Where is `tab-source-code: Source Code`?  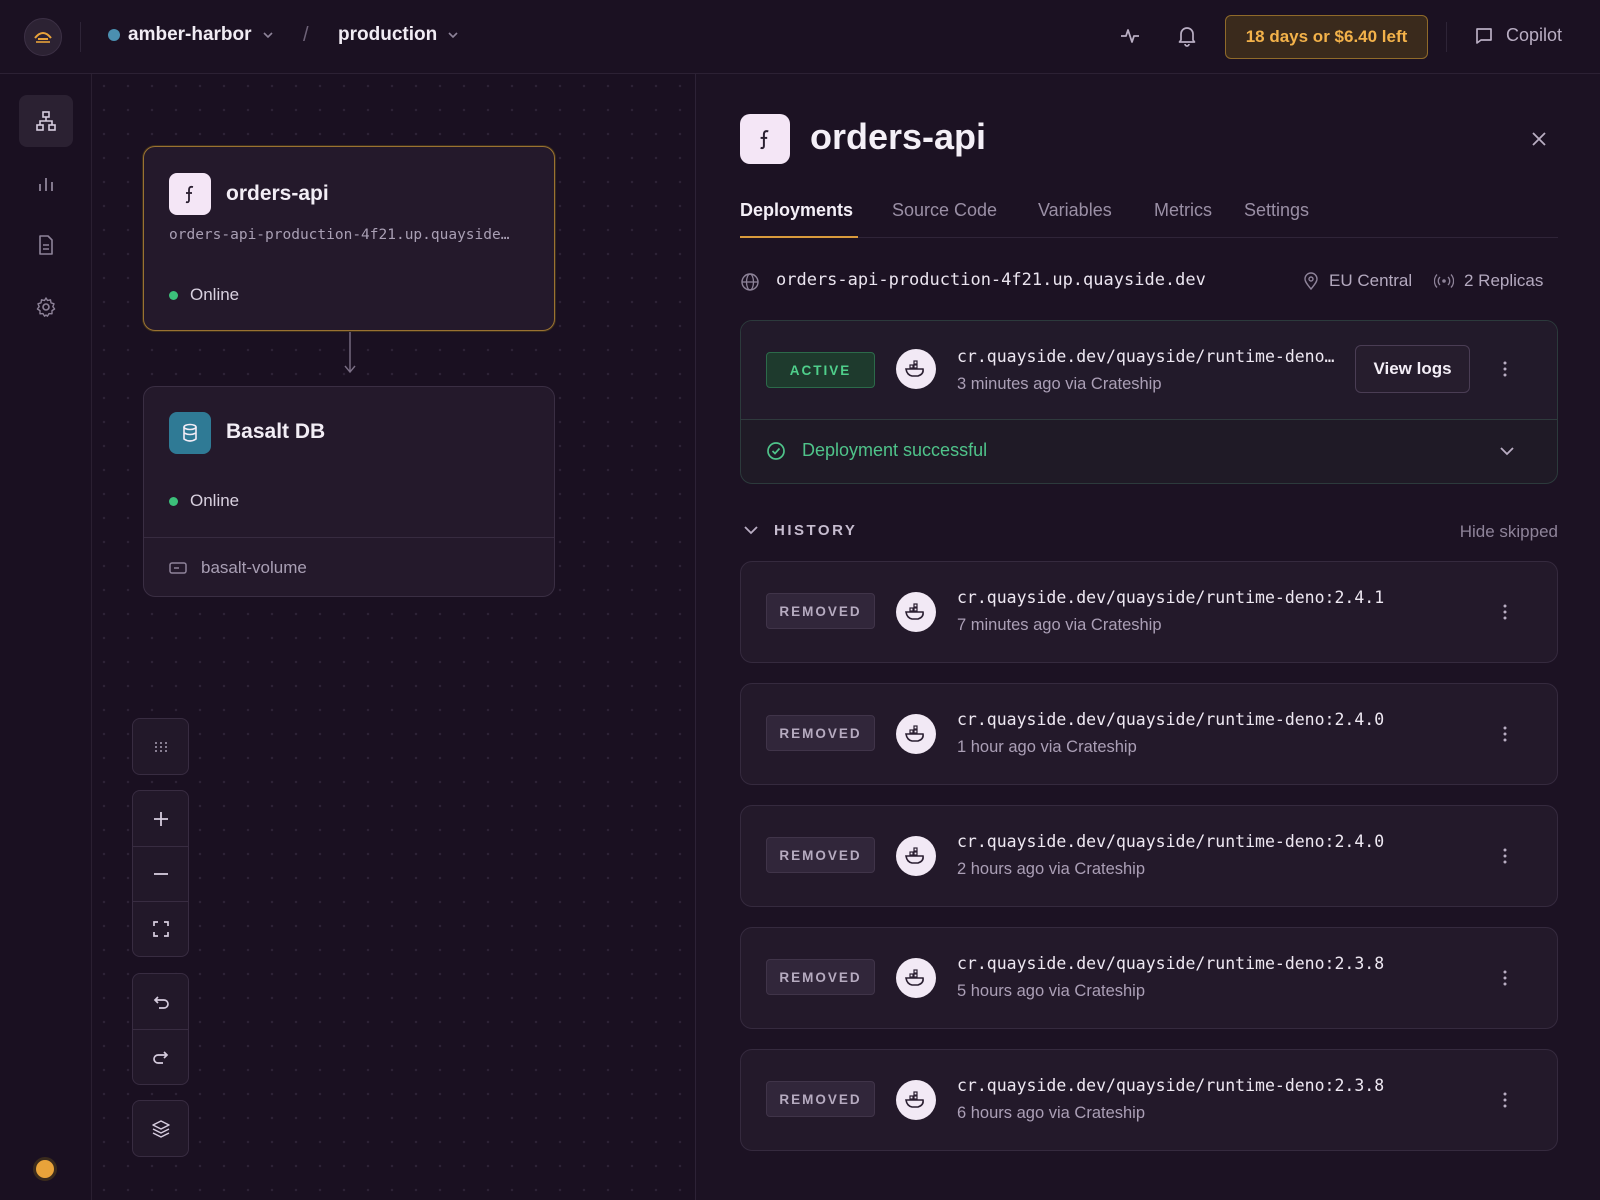
tab-source-code: Source Code is located at coordinates (944, 210).